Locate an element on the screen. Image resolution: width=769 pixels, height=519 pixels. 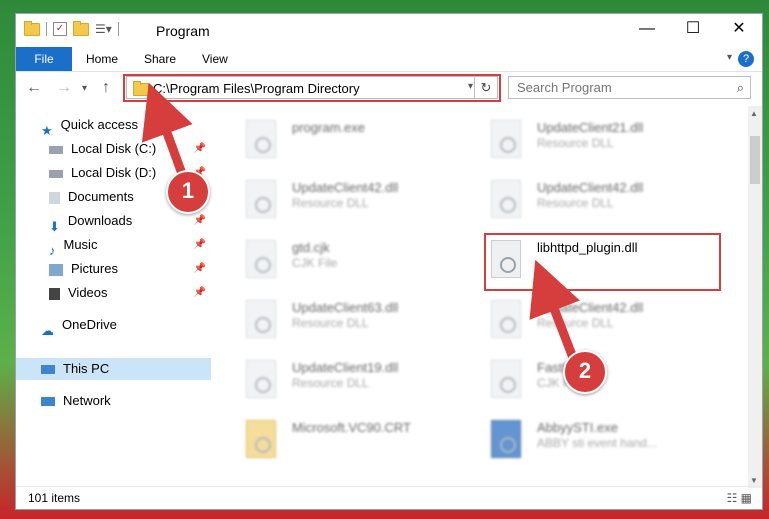
sidebar-item-quick-access: ★ Quick access is located at coordinates (123, 126).